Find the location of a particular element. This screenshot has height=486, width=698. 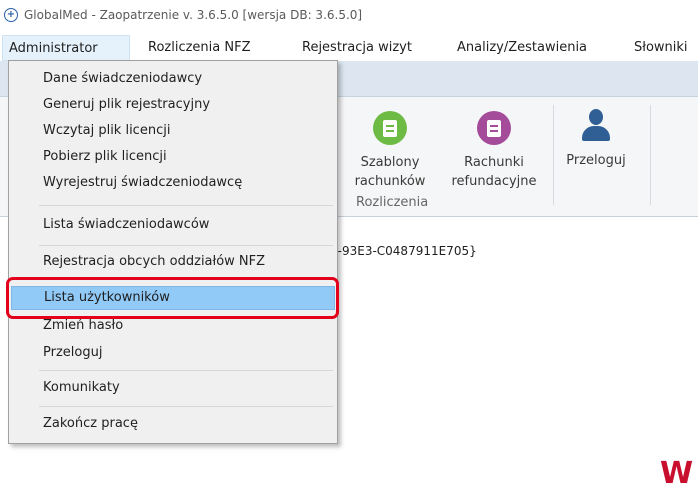

highlight-annotation-box is located at coordinates (172, 298).